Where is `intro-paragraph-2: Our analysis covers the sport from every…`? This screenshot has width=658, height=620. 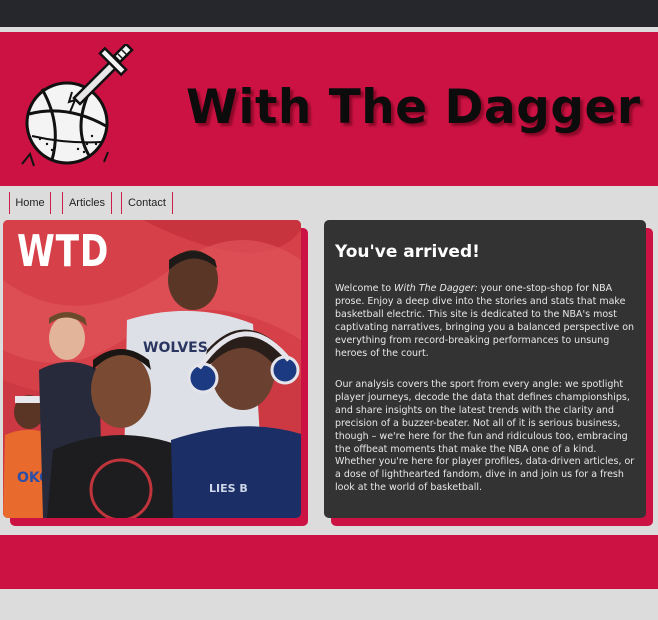
intro-paragraph-2: Our analysis covers the sport from every… is located at coordinates (485, 436).